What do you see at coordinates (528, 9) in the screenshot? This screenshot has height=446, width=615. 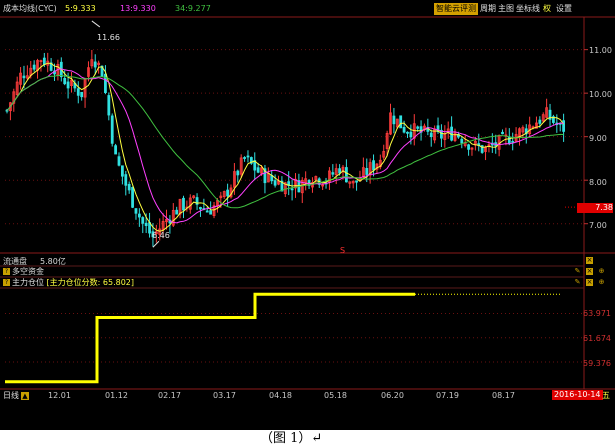 I see `axis-line-button: 坐标线` at bounding box center [528, 9].